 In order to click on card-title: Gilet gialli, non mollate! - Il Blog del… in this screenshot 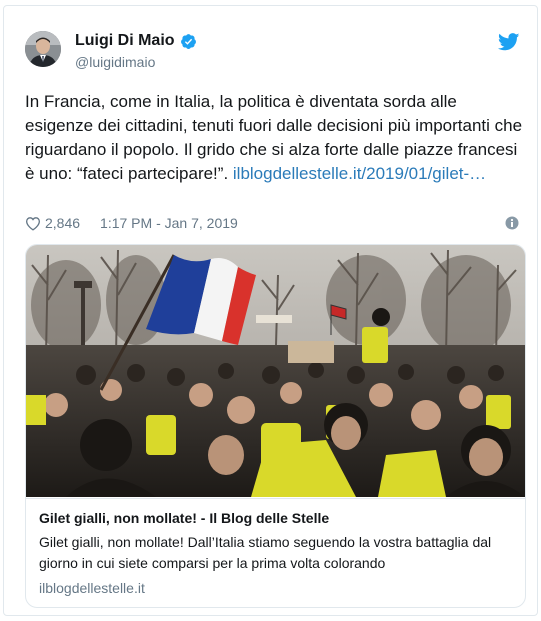, I will do `click(184, 518)`.